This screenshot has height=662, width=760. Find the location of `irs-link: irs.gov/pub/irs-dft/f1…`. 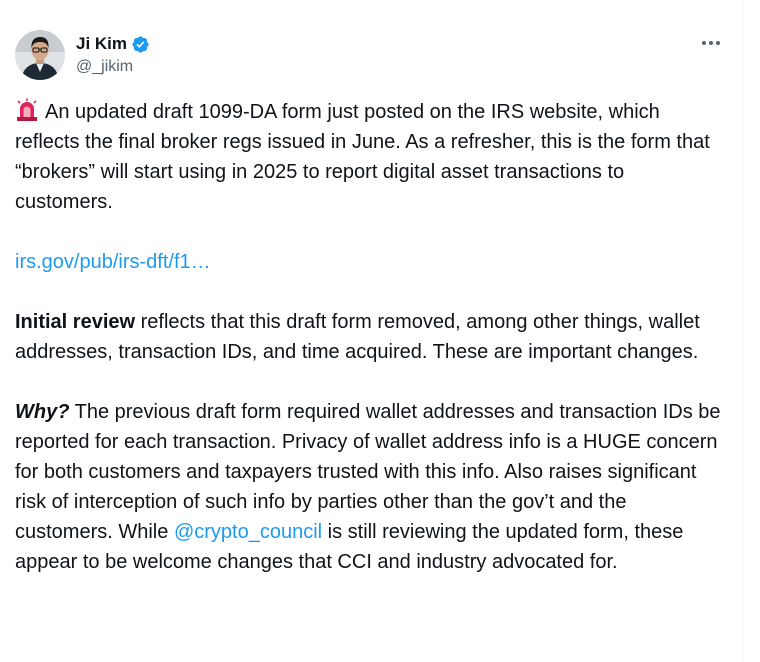

irs-link: irs.gov/pub/irs-dft/f1… is located at coordinates (113, 262).